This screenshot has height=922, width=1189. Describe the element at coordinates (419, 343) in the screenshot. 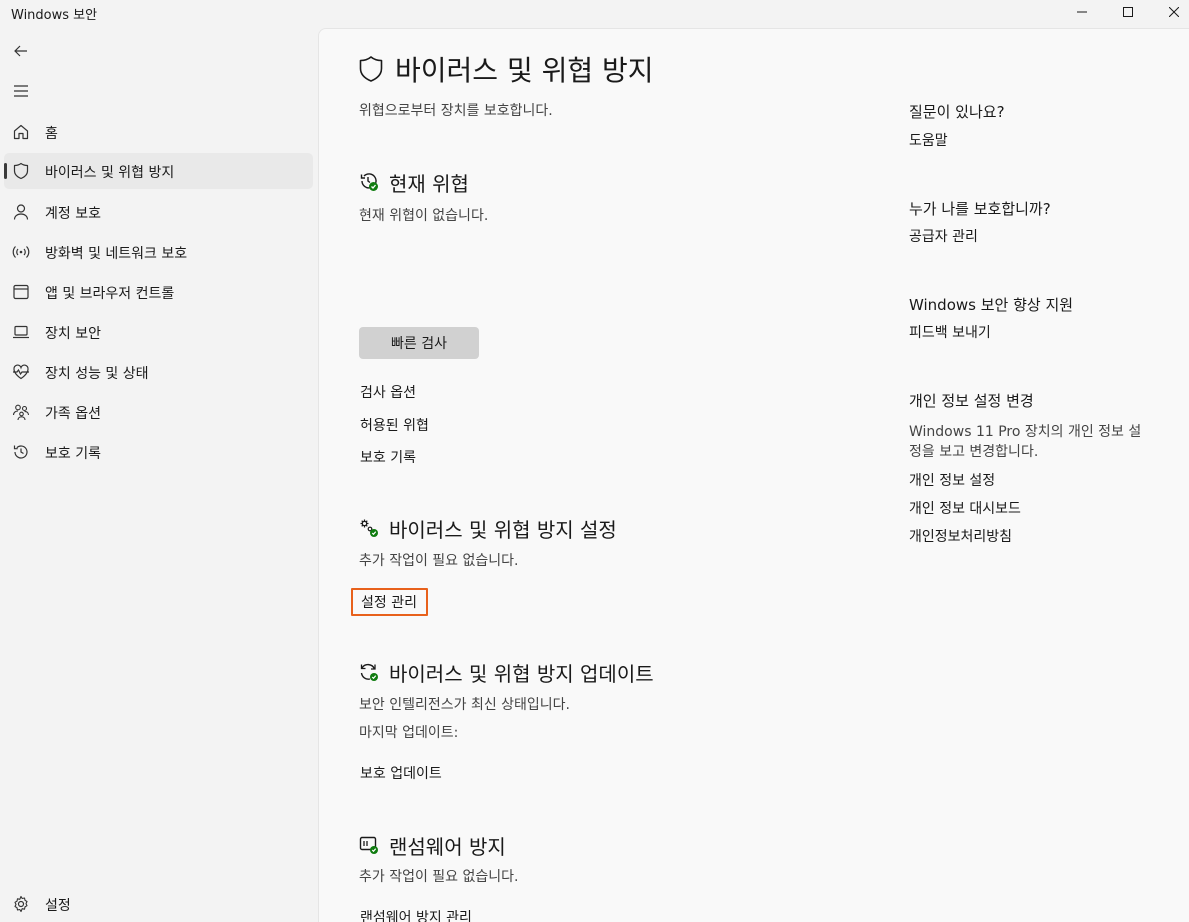

I see `quick-scan-button: 빠른 검사` at that location.